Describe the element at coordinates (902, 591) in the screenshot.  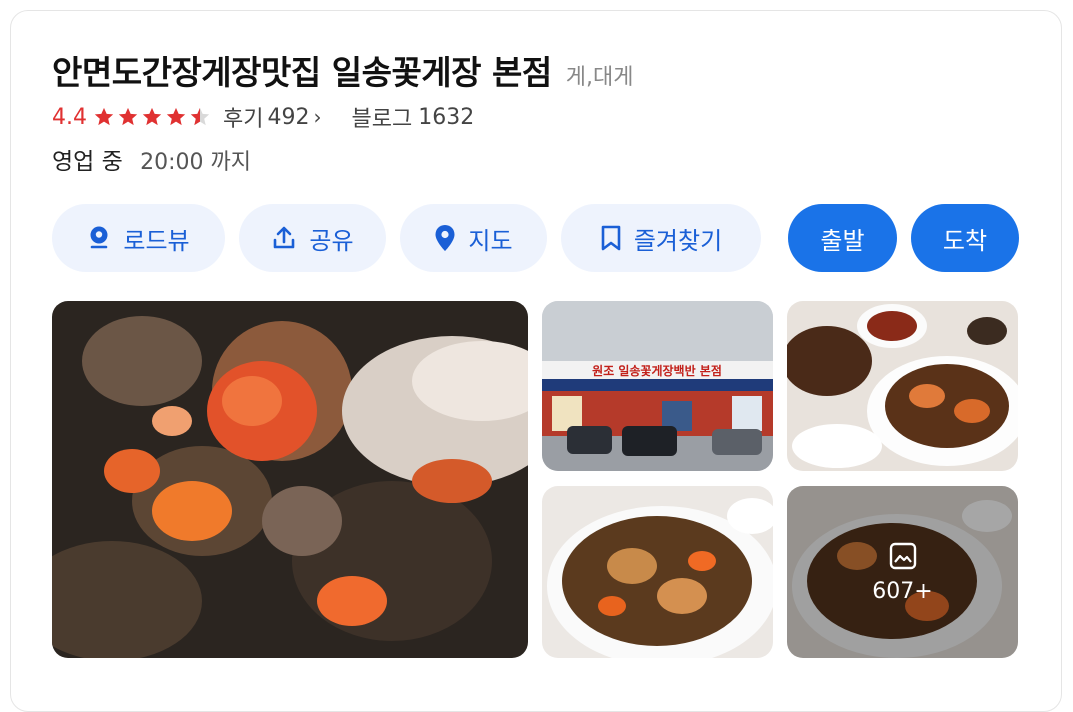
I see `more-photos-count: 607+` at that location.